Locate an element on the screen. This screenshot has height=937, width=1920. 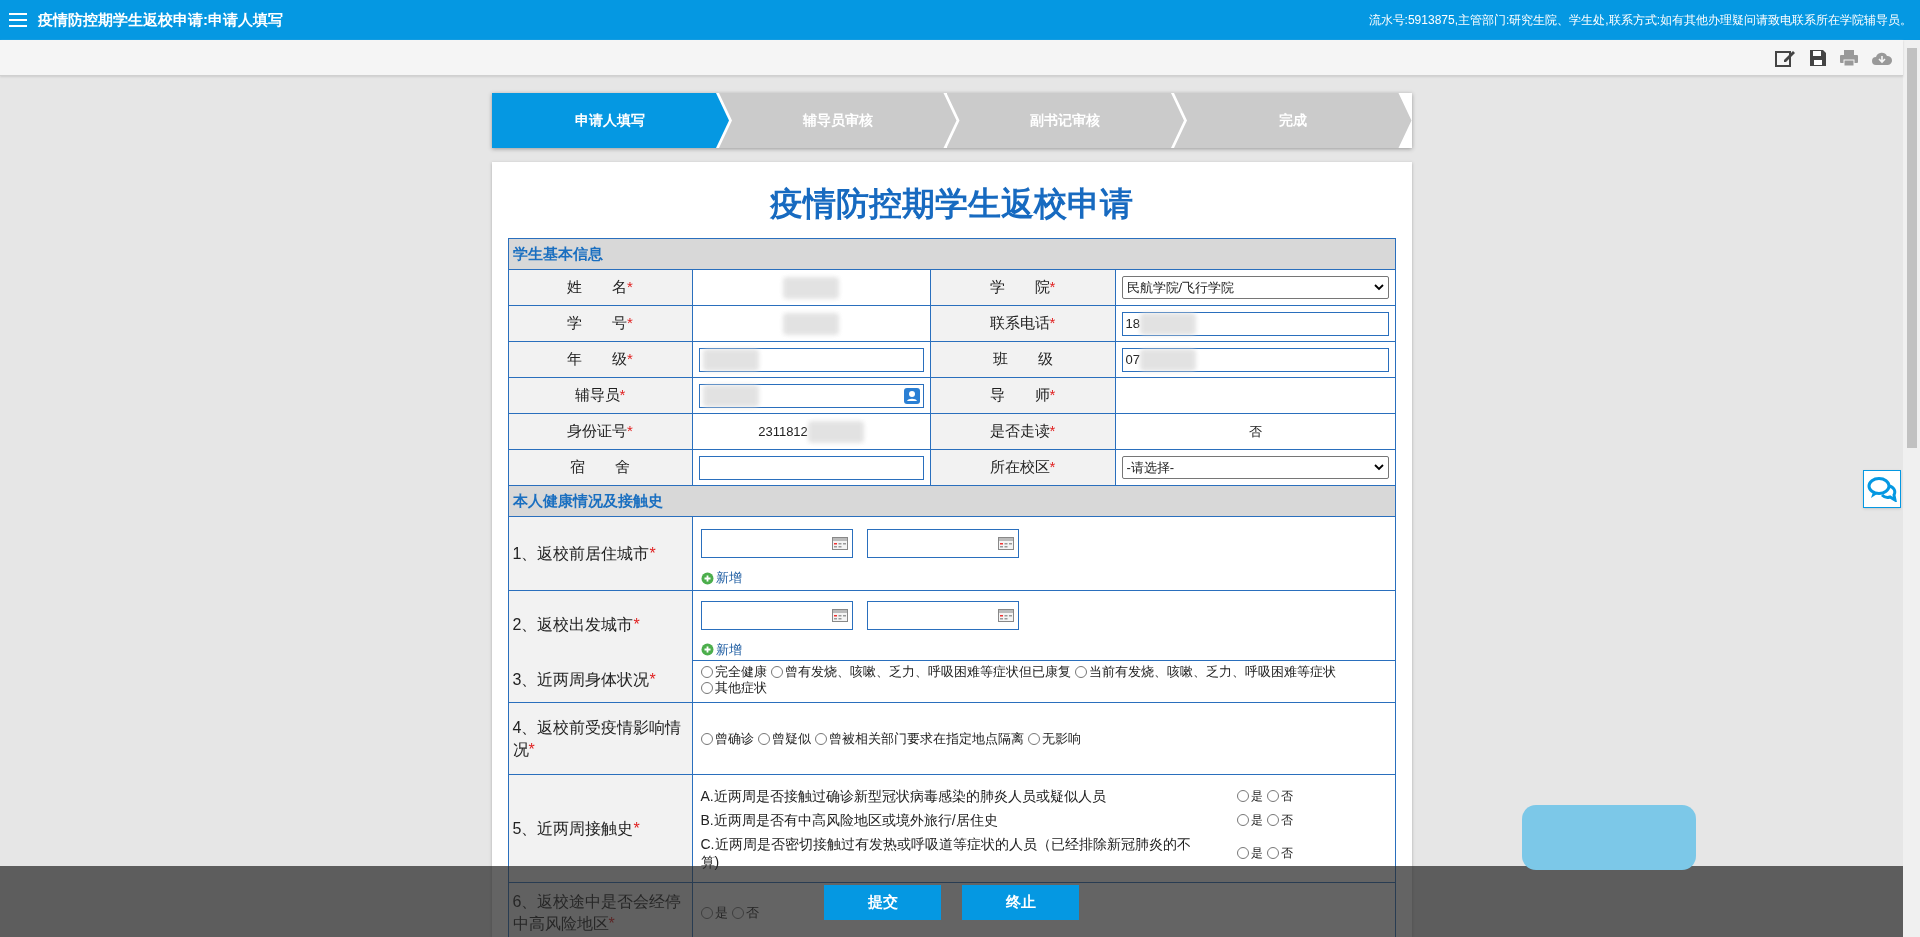
chat-bubbles-icon is located at coordinates (1882, 489).